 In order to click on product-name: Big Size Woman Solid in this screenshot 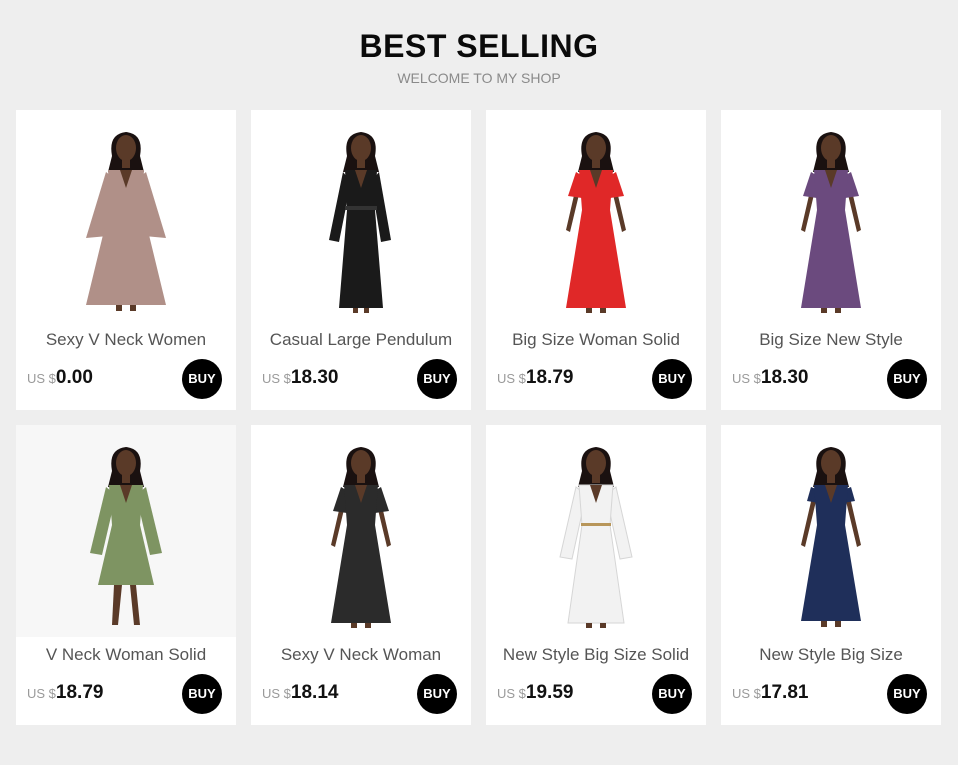, I will do `click(596, 340)`.